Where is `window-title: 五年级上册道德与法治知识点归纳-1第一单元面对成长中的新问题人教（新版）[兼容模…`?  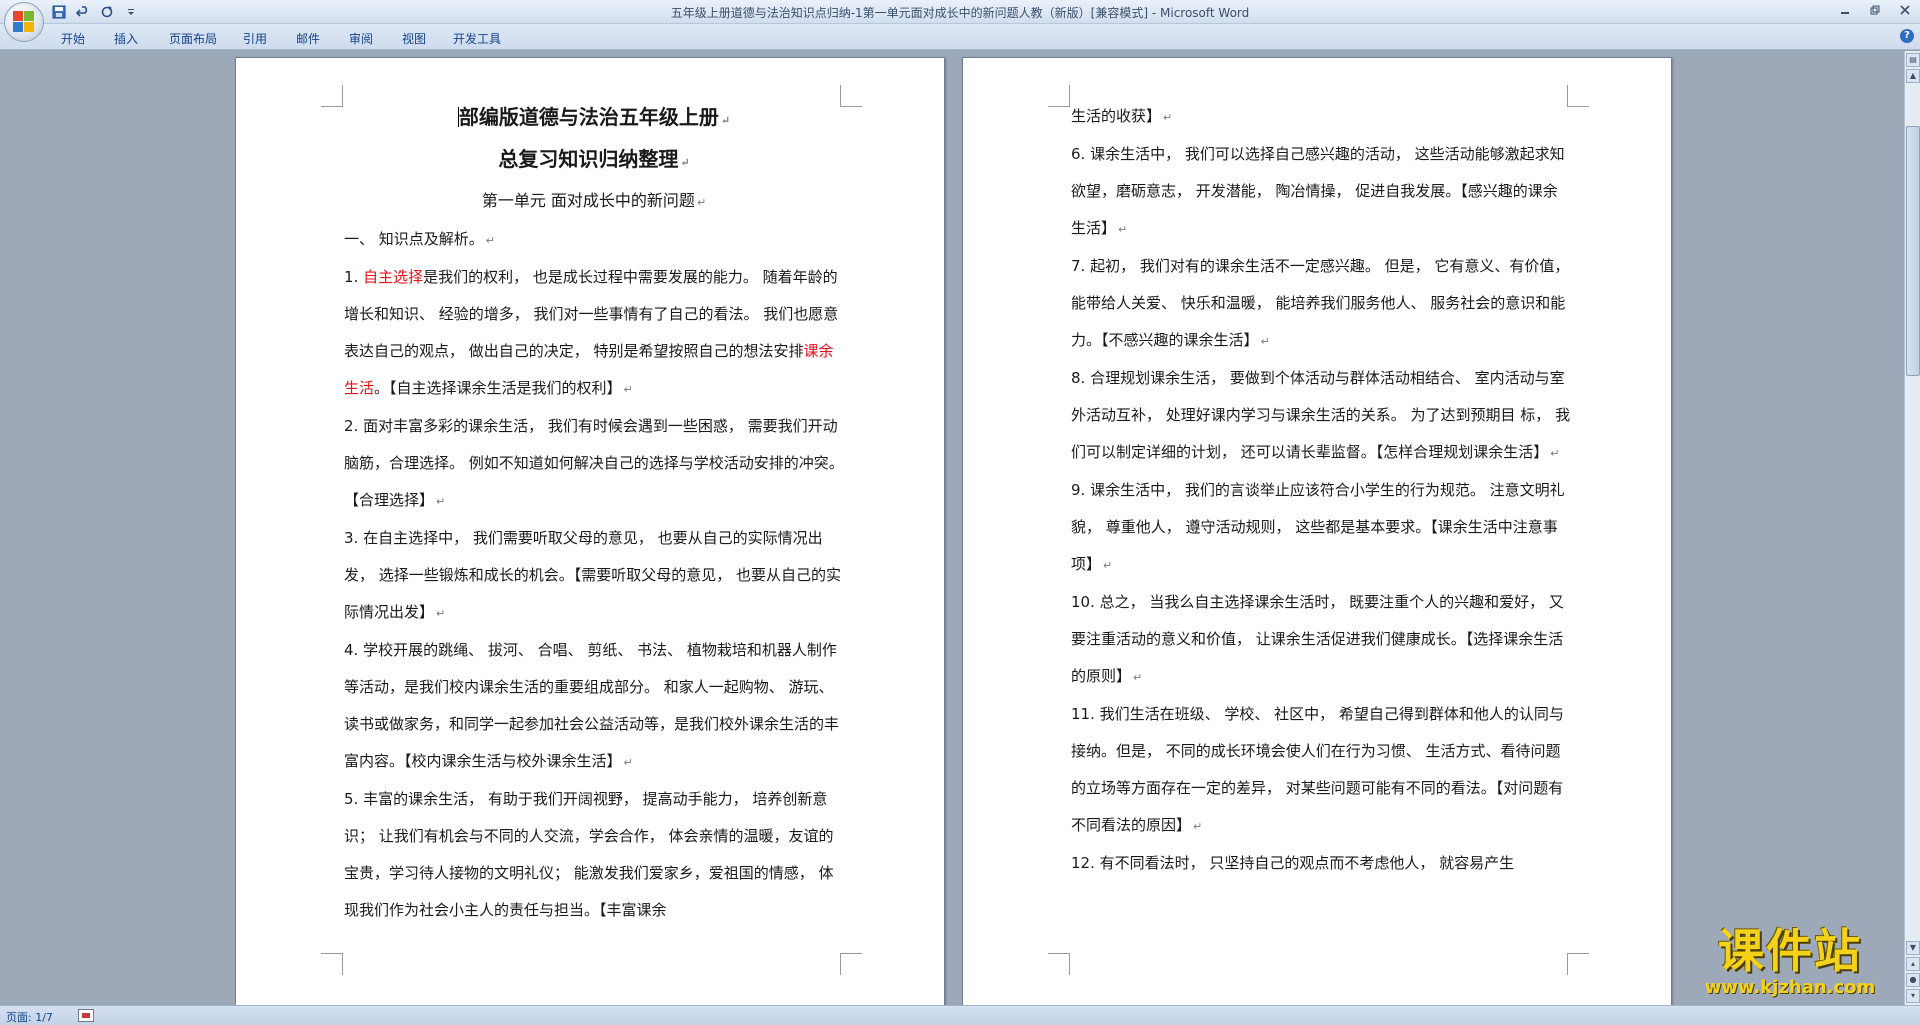
window-title: 五年级上册道德与法治知识点归纳-1第一单元面对成长中的新问题人教（新版）[兼容模… is located at coordinates (960, 13).